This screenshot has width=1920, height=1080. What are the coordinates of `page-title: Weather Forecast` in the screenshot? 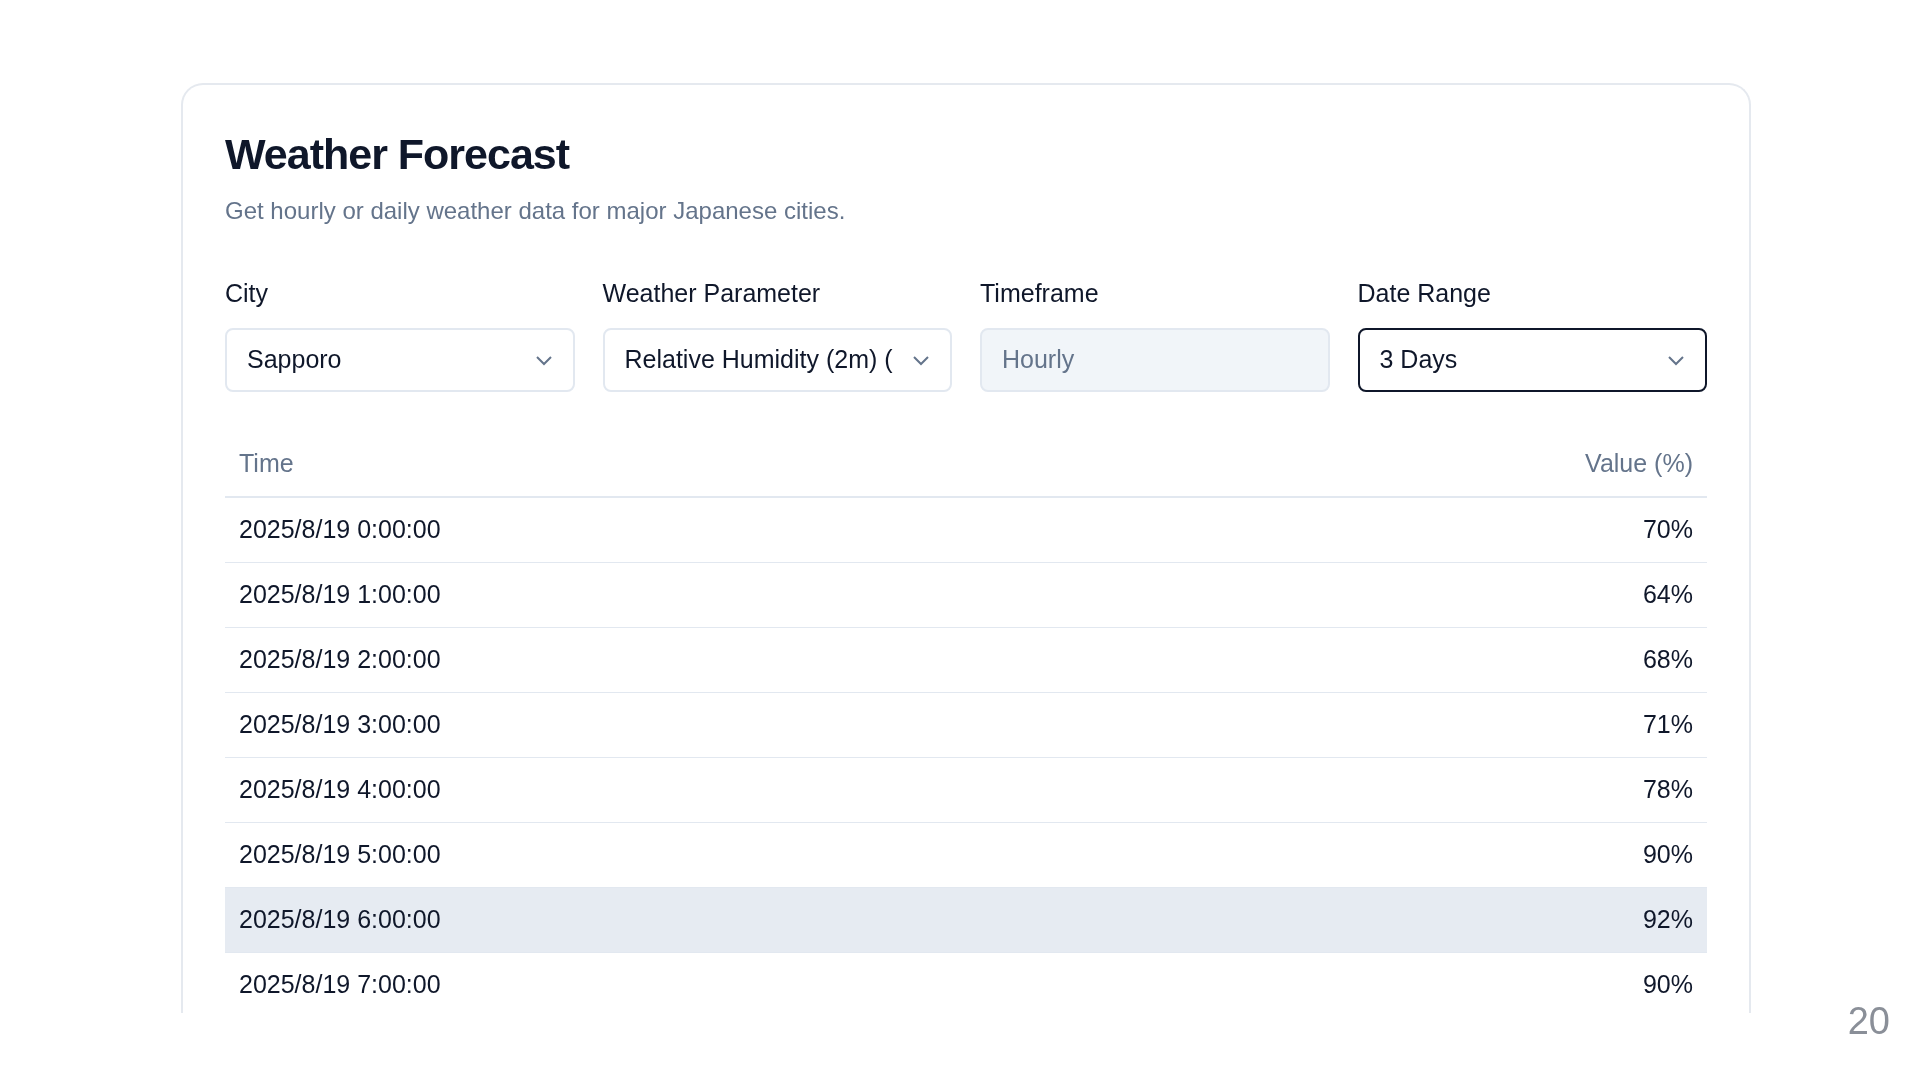 It's located at (398, 154).